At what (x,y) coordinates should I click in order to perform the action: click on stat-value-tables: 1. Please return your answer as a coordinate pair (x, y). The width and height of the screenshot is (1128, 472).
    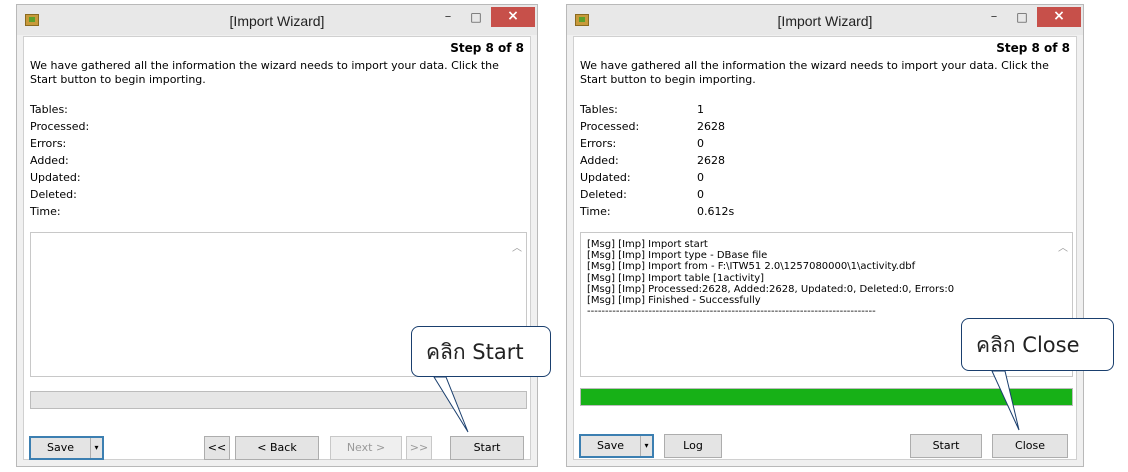
    Looking at the image, I should click on (700, 109).